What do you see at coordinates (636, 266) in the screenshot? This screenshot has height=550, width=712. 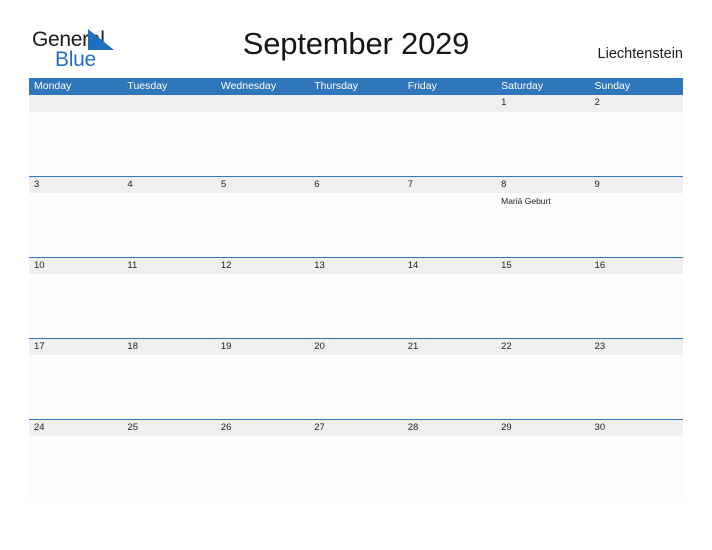 I see `day-number: 16` at bounding box center [636, 266].